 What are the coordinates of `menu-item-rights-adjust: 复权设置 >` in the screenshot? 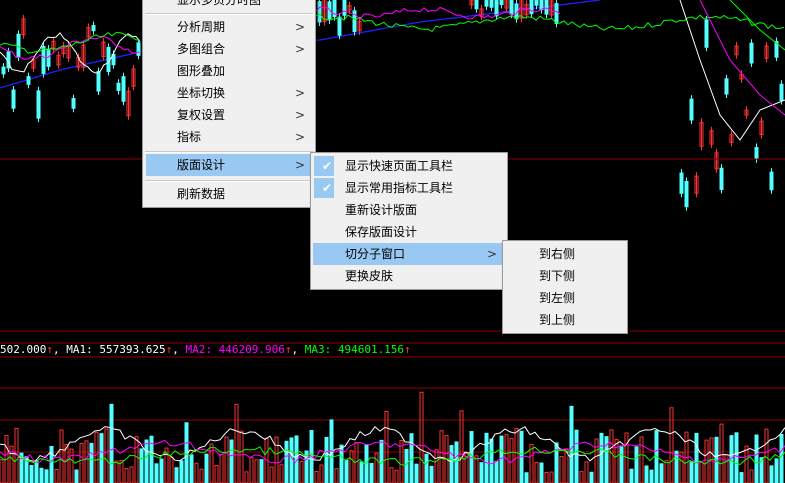 It's located at (229, 115).